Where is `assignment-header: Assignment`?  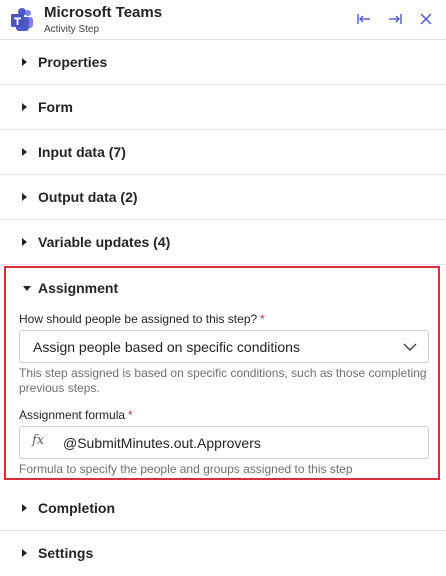
assignment-header: Assignment is located at coordinates (222, 288).